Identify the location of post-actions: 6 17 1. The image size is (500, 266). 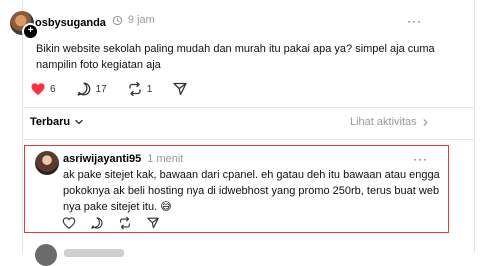
(109, 89).